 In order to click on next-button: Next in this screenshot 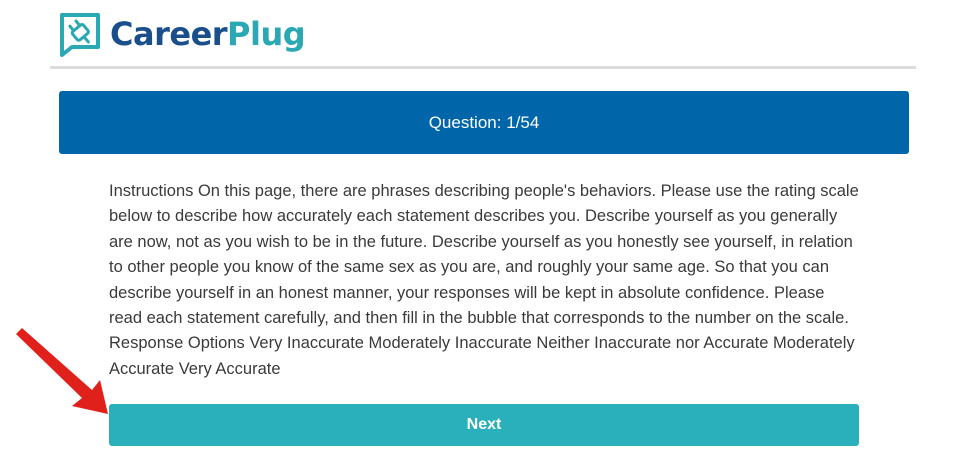, I will do `click(484, 425)`.